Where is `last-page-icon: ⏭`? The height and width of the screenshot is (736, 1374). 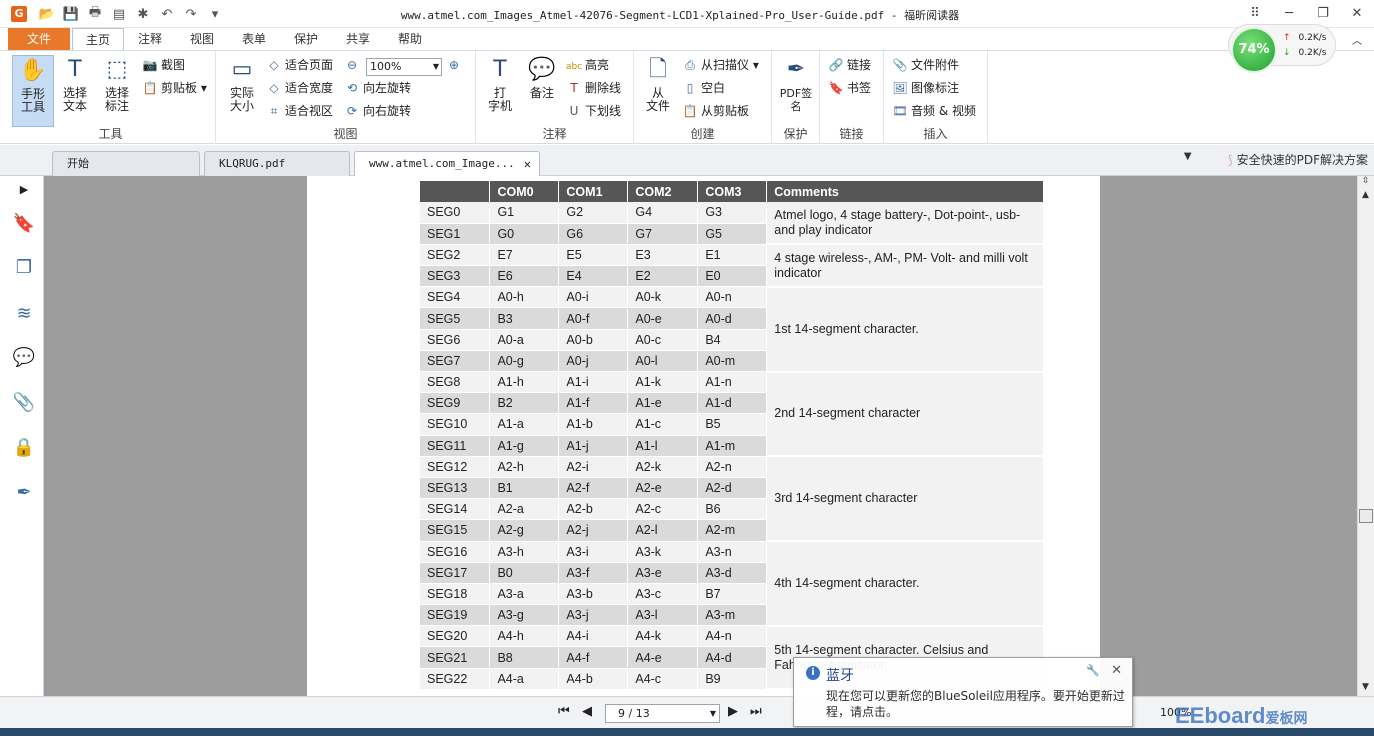 last-page-icon: ⏭ is located at coordinates (756, 711).